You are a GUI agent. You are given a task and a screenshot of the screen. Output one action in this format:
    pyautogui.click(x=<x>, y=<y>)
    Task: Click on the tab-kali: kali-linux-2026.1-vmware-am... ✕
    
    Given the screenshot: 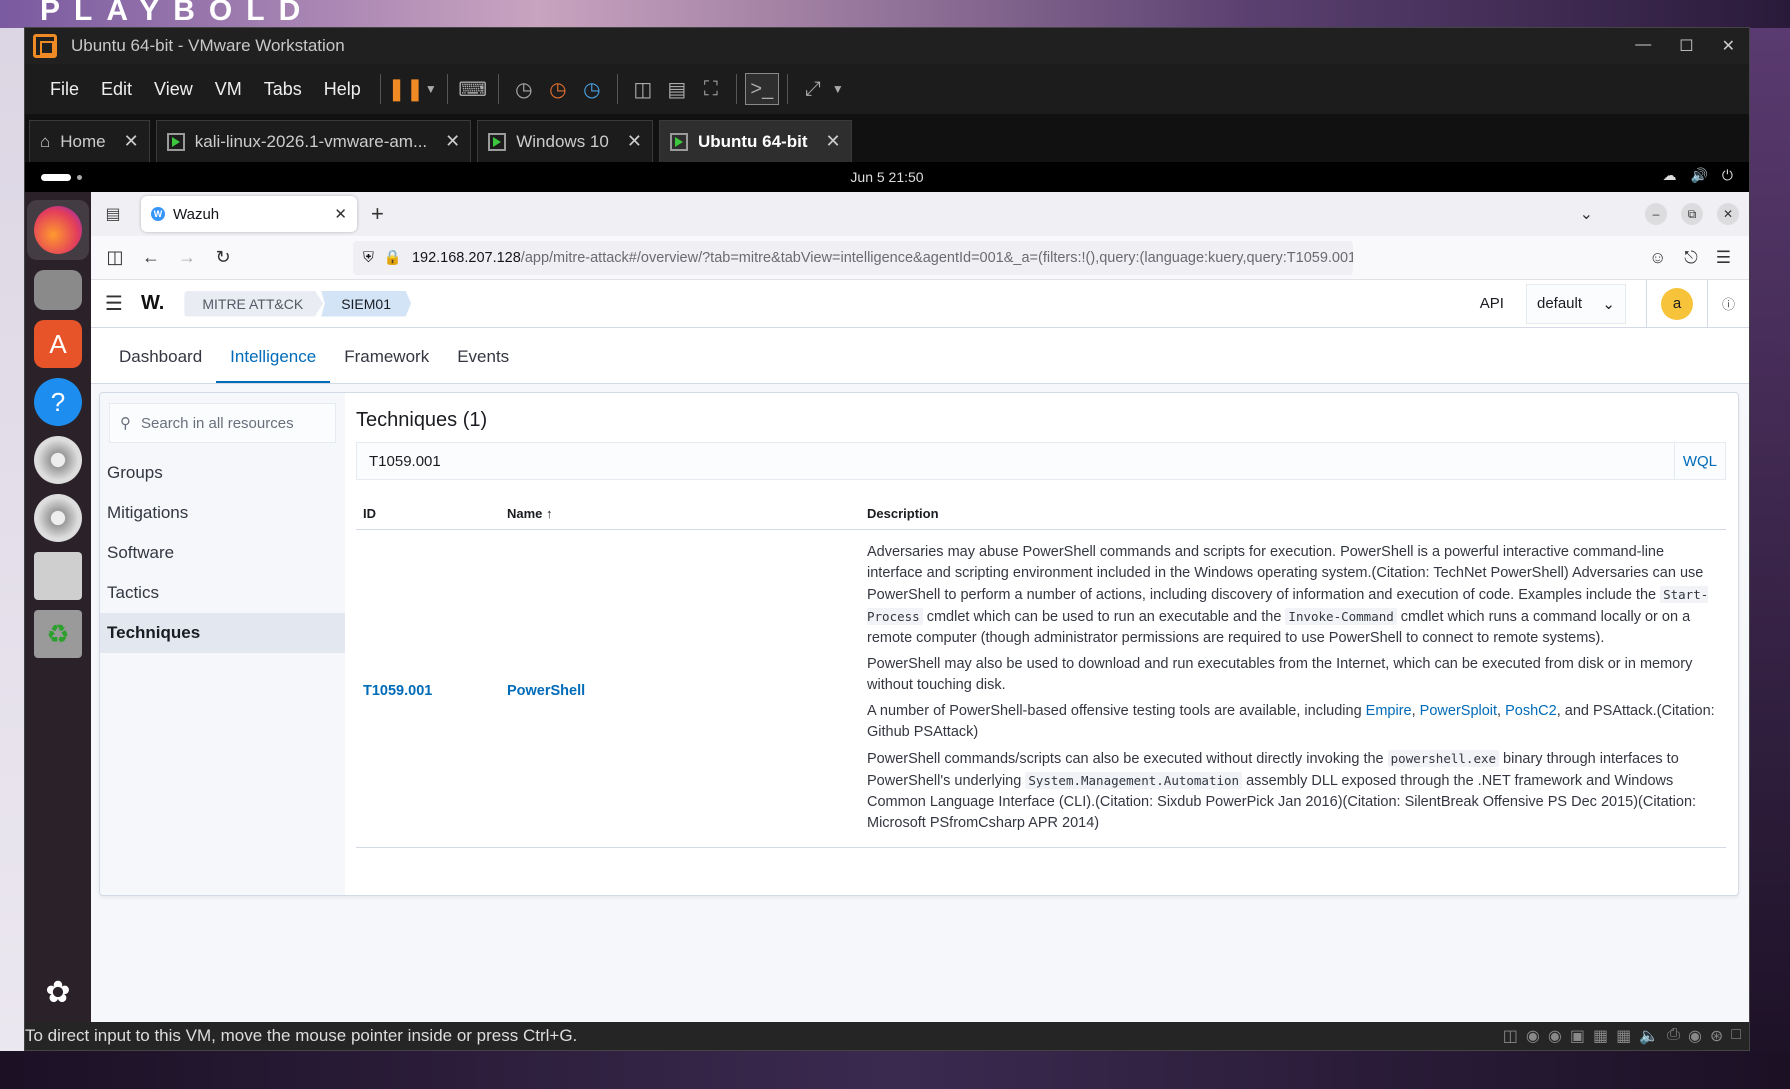 What is the action you would take?
    pyautogui.click(x=313, y=141)
    